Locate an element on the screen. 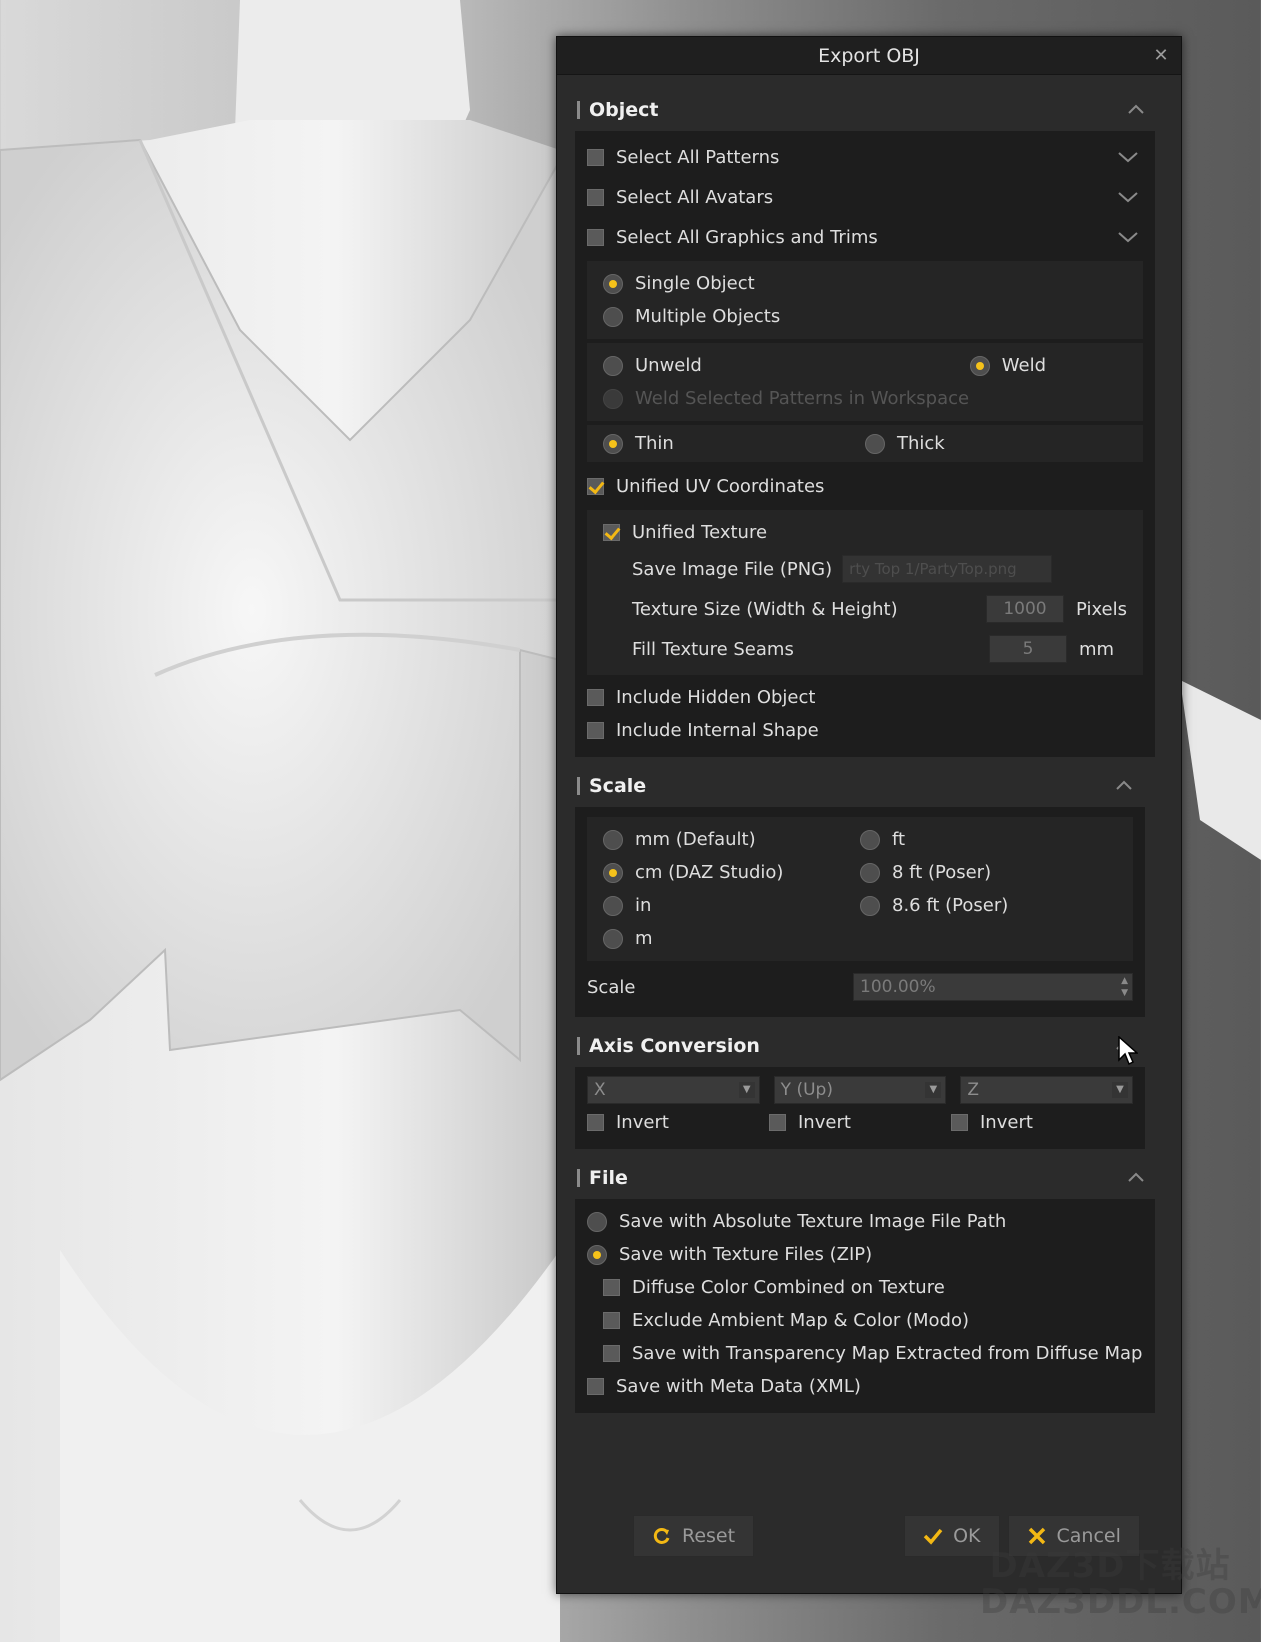 The width and height of the screenshot is (1261, 1642). scale-option-86ft: 8.6 ft (Poser) is located at coordinates (988, 905).